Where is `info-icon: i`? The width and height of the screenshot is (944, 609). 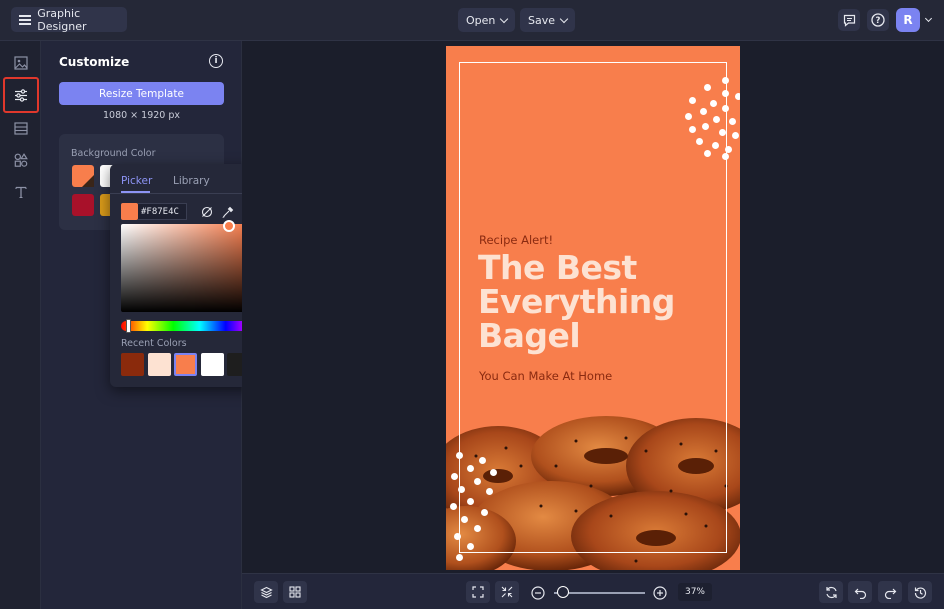 info-icon: i is located at coordinates (216, 61).